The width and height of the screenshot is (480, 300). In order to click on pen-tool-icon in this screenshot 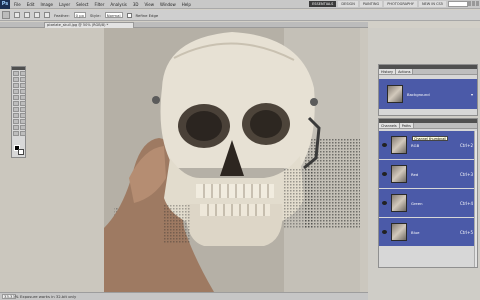, I will do `click(16, 115)`.